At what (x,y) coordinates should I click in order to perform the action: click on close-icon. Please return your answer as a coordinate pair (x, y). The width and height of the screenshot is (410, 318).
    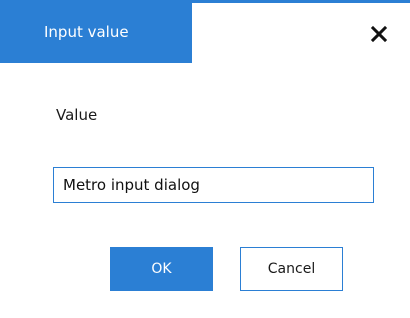
    Looking at the image, I should click on (379, 34).